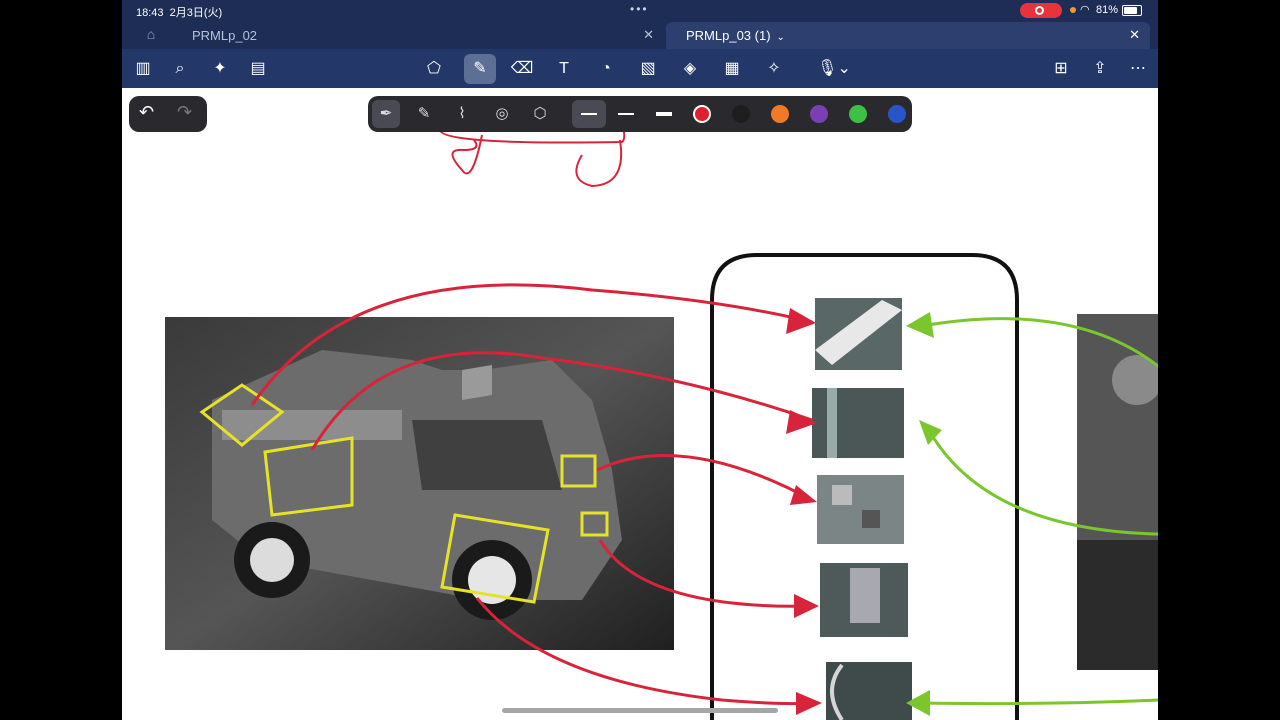 This screenshot has width=1280, height=720. I want to click on ballpoint-pen-icon: ✎, so click(424, 114).